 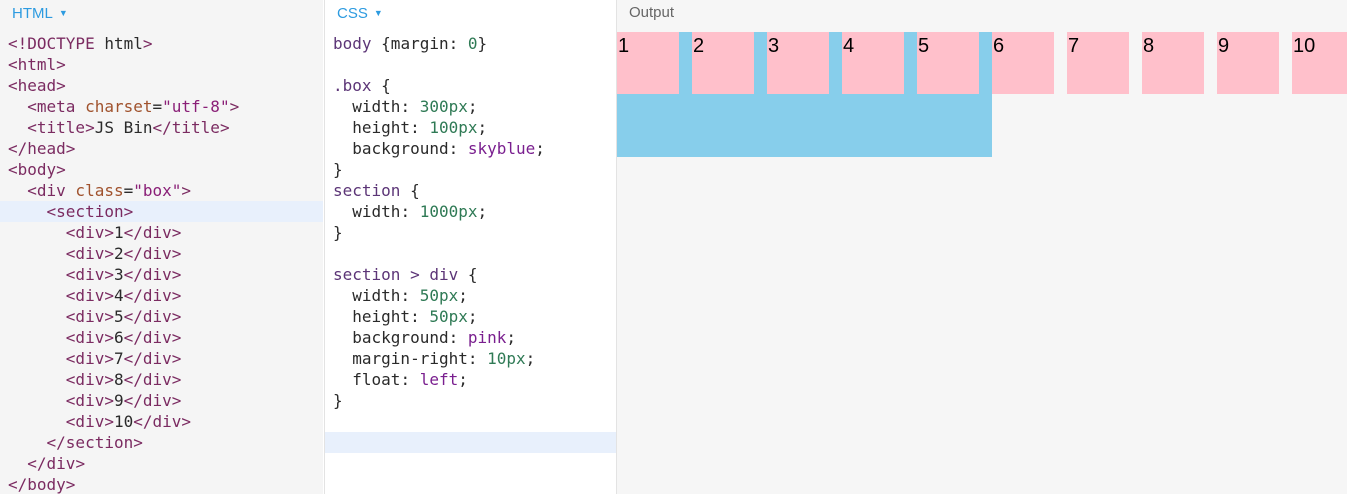 What do you see at coordinates (161, 211) in the screenshot?
I see `html-code-line: <section>` at bounding box center [161, 211].